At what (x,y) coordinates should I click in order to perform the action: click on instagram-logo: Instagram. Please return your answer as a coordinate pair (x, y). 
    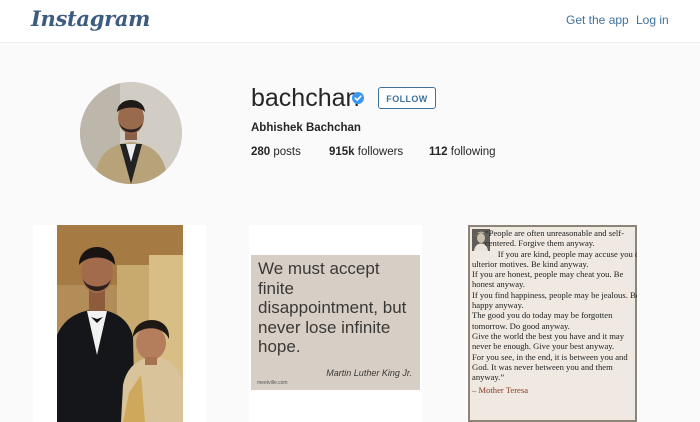
    Looking at the image, I should click on (90, 18).